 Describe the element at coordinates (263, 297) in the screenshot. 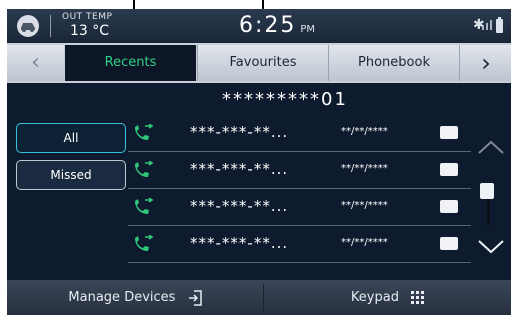

I see `bottom-divider` at that location.